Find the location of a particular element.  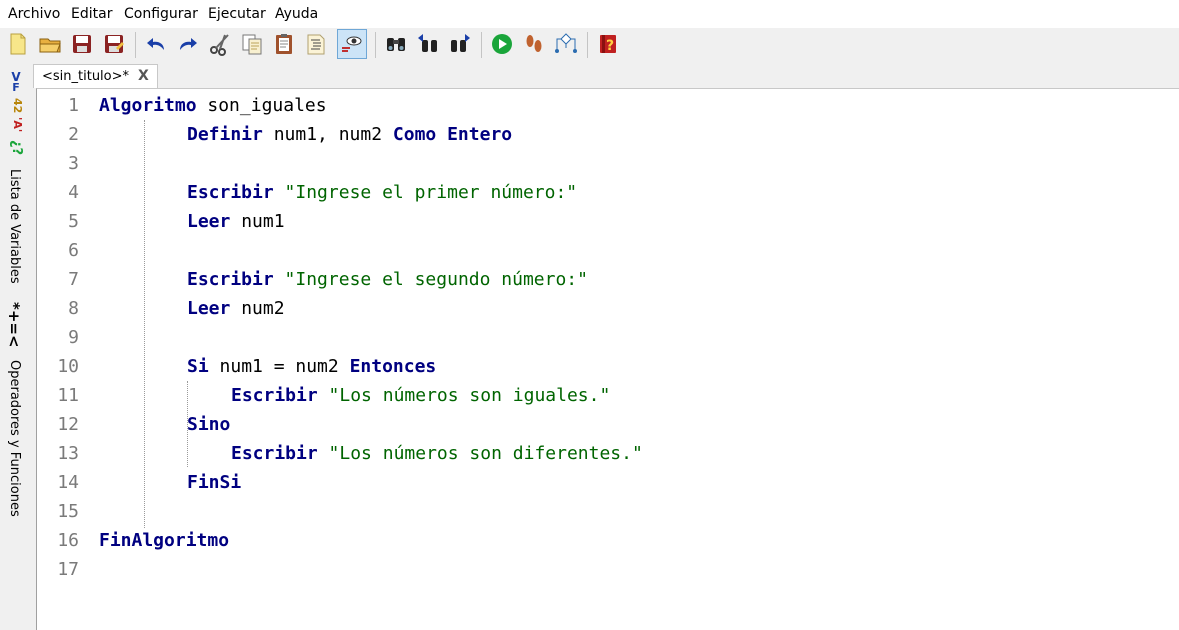

inspect-icon is located at coordinates (352, 44).